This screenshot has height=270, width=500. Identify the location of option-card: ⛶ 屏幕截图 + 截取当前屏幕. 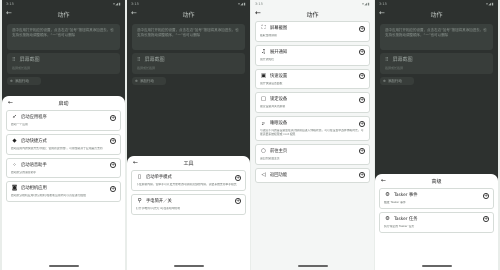
(312, 31).